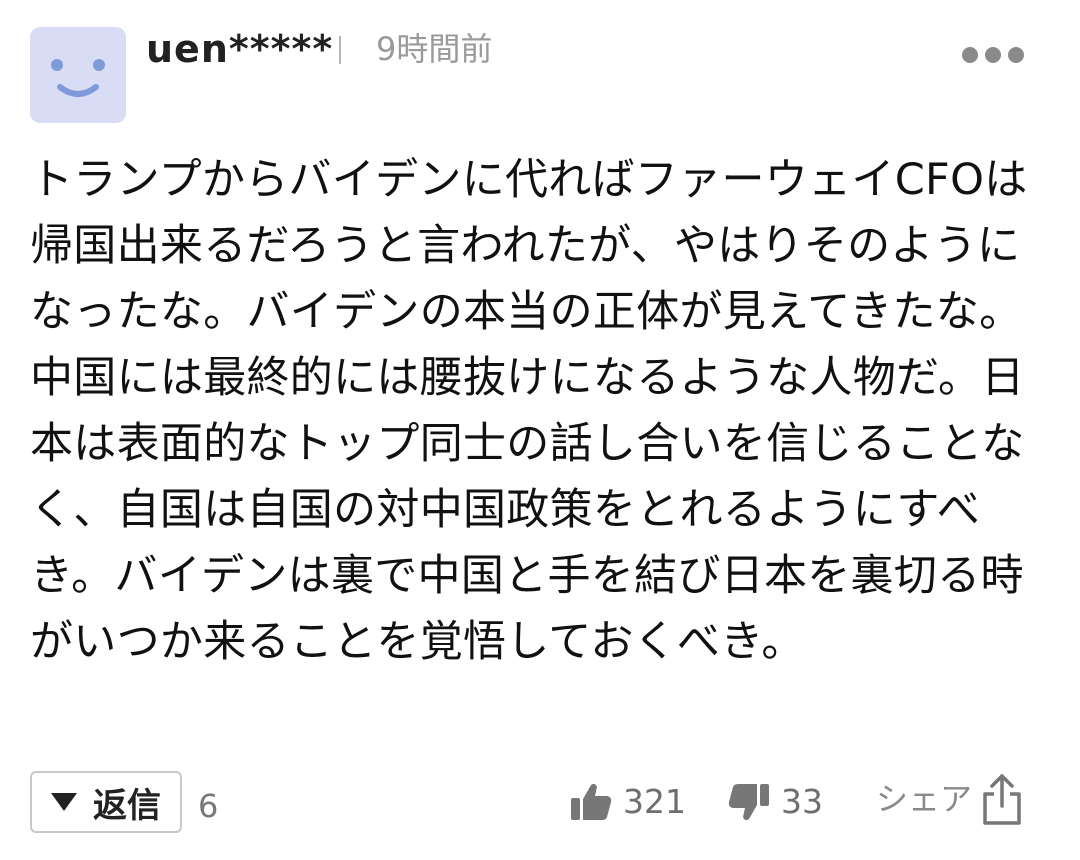 This screenshot has height=860, width=1080. Describe the element at coordinates (208, 806) in the screenshot. I see `reply-count: 6` at that location.